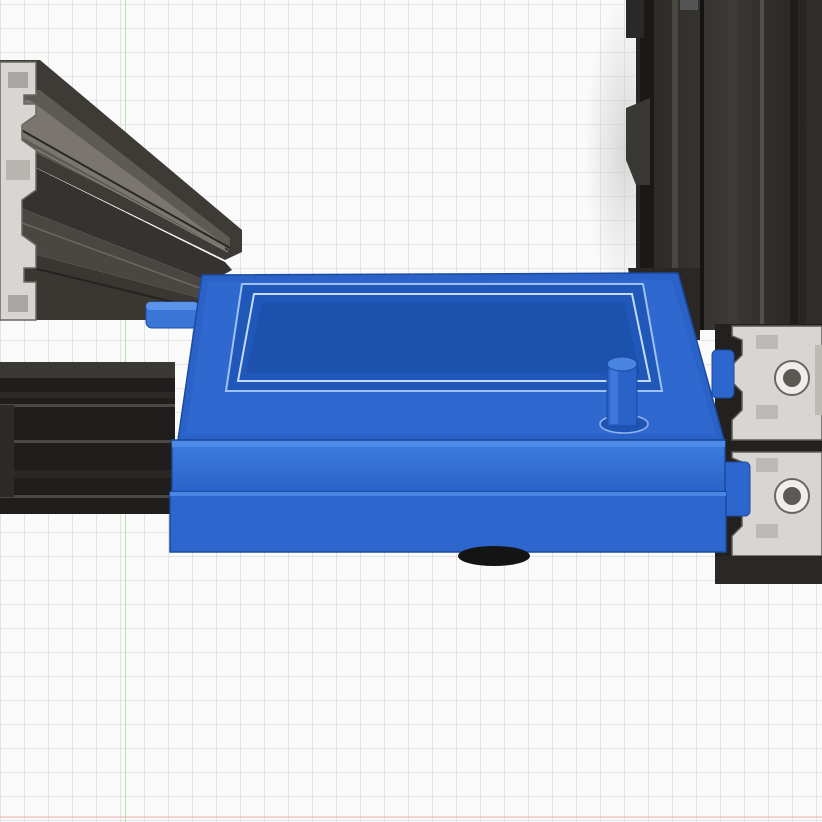 The width and height of the screenshot is (822, 822). Describe the element at coordinates (87, 438) in the screenshot. I see `left-horizontal-rail` at that location.